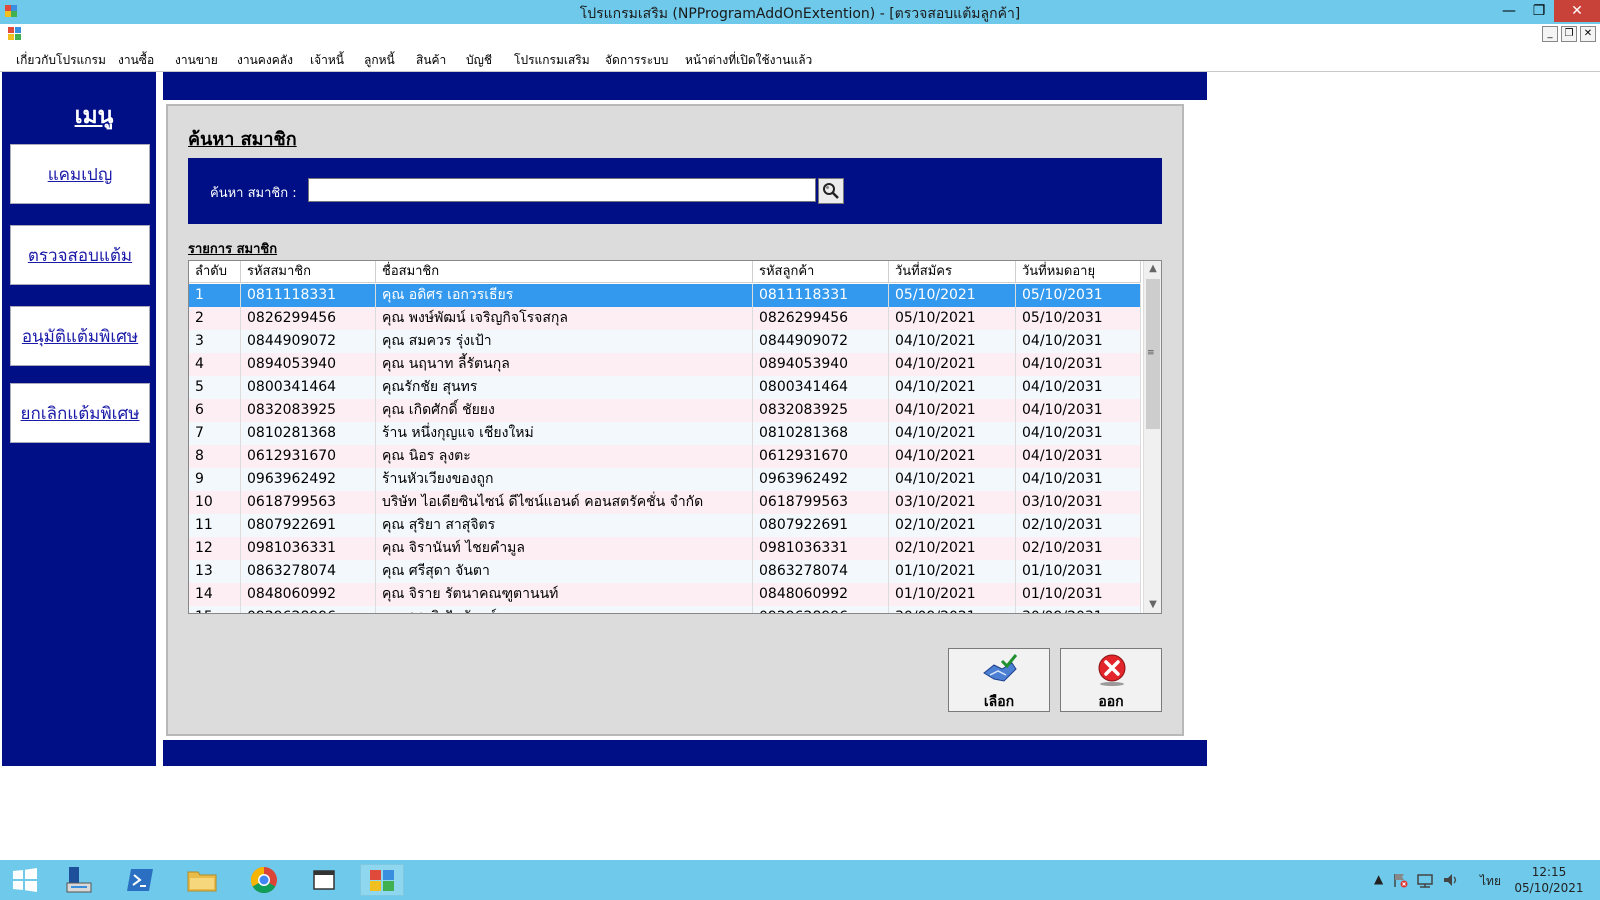 This screenshot has height=900, width=1600. Describe the element at coordinates (1378, 879) in the screenshot. I see `tray-expand-icon: ▲` at that location.